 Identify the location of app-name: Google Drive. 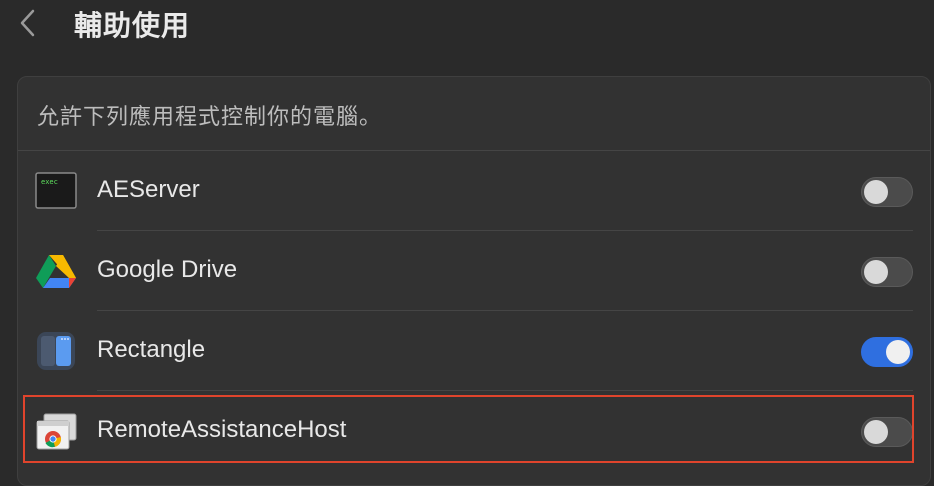
(167, 269).